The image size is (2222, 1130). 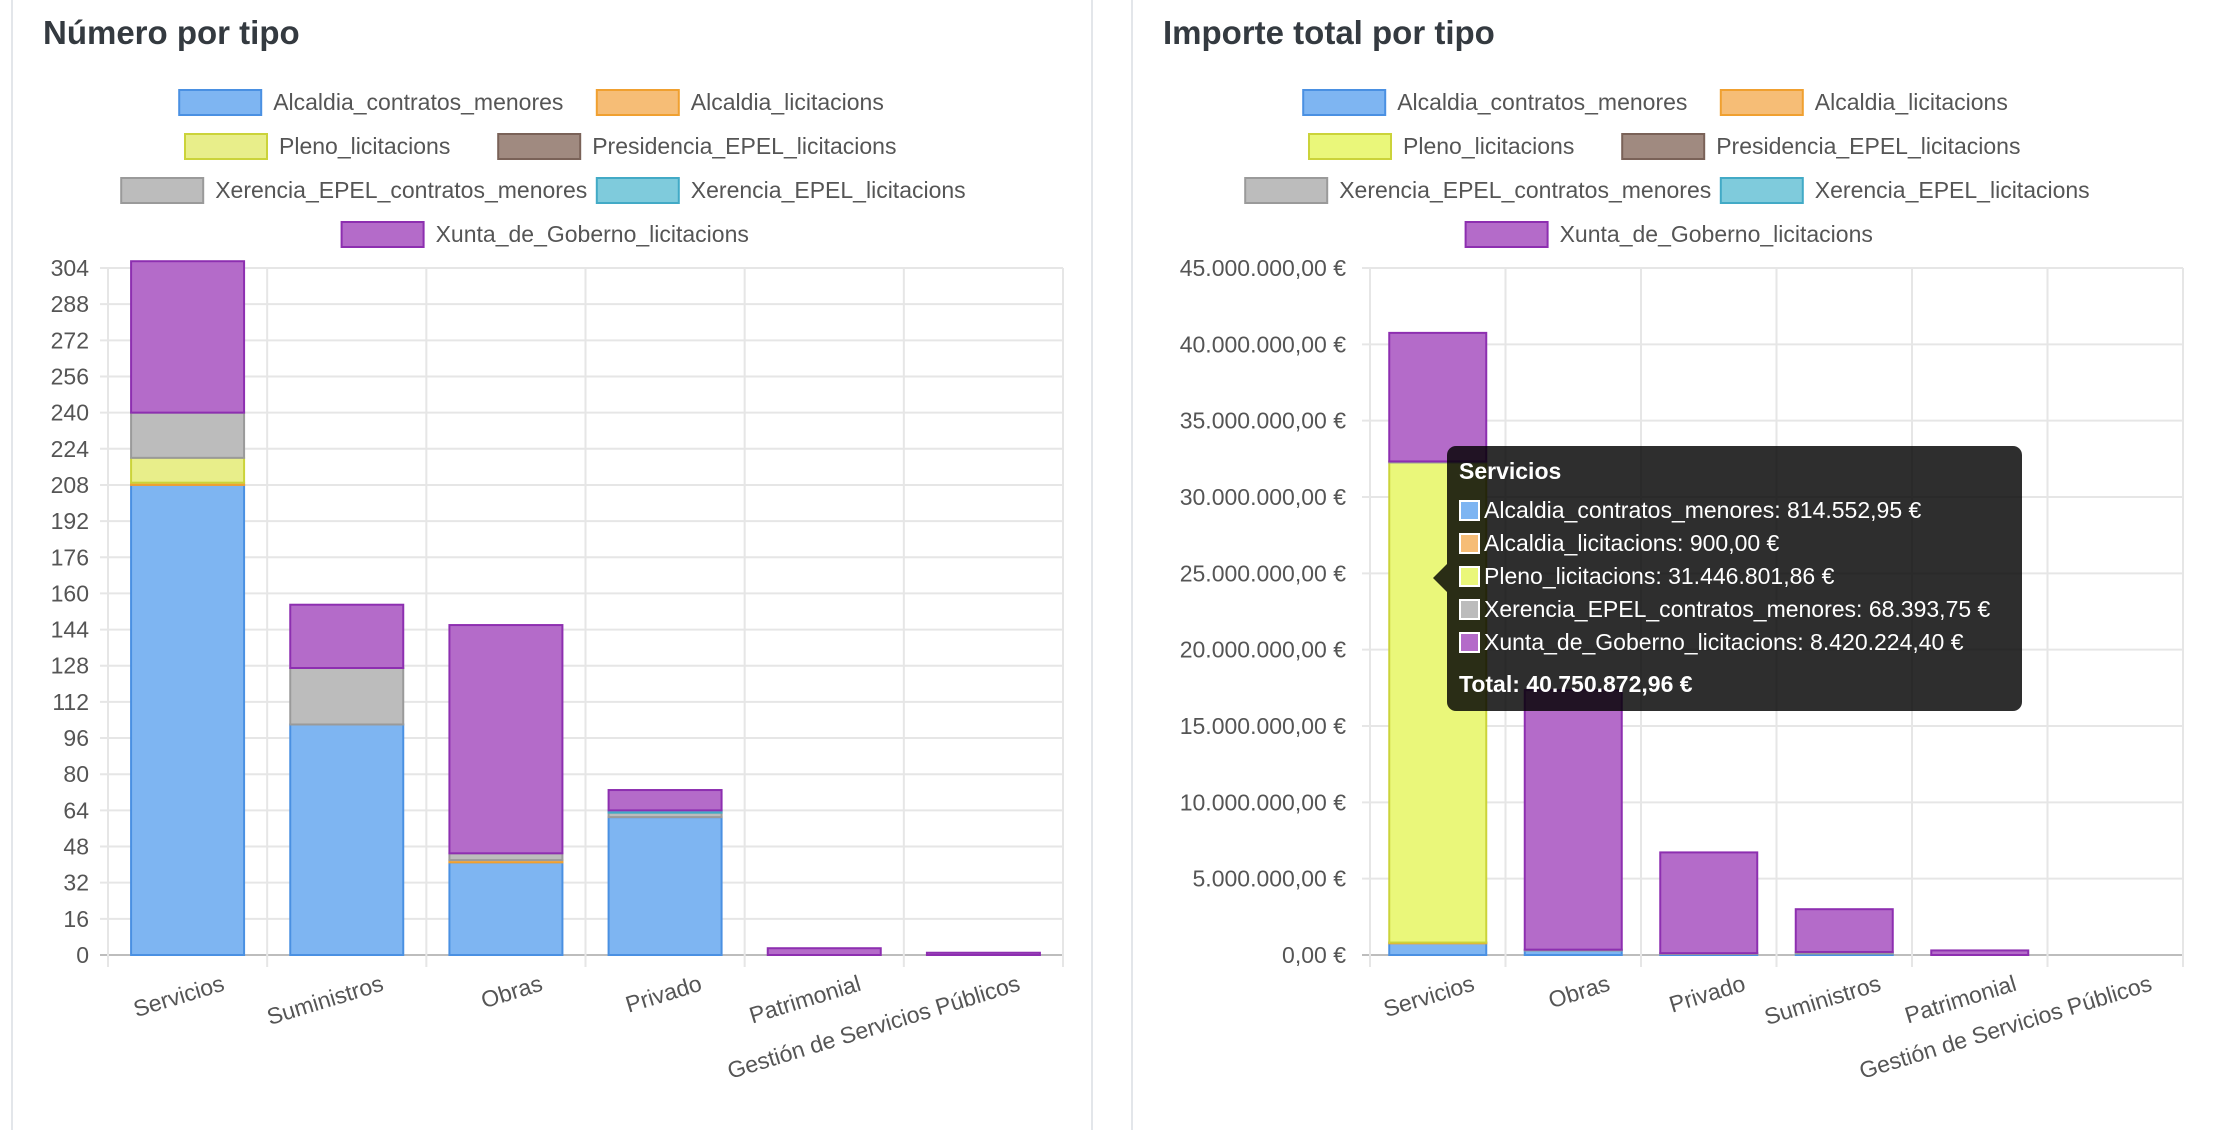 What do you see at coordinates (1510, 471) in the screenshot?
I see `tooltip-title: Servicios` at bounding box center [1510, 471].